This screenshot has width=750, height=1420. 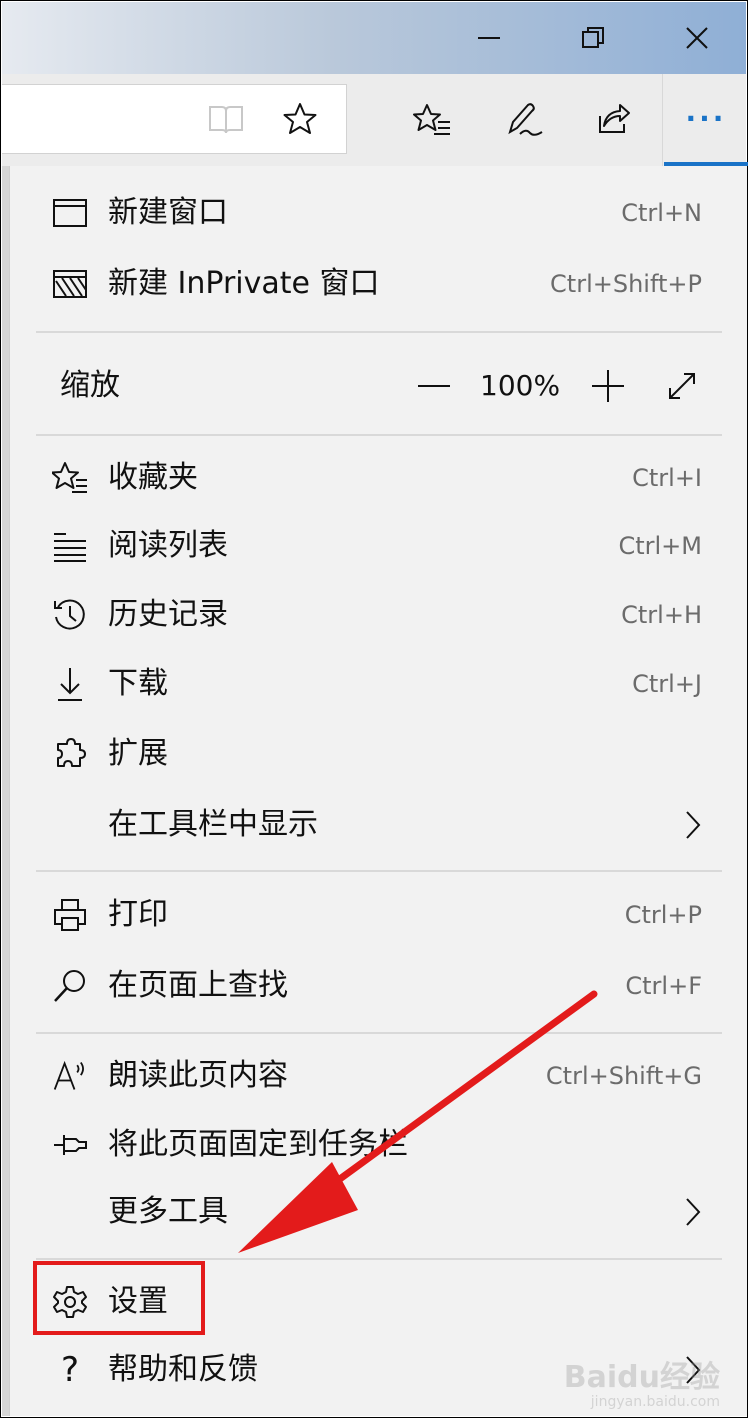 I want to click on menu-item-new-inprivate: 新建 InPrivate 窗口 Ctrl+Shift+P, so click(x=378, y=284).